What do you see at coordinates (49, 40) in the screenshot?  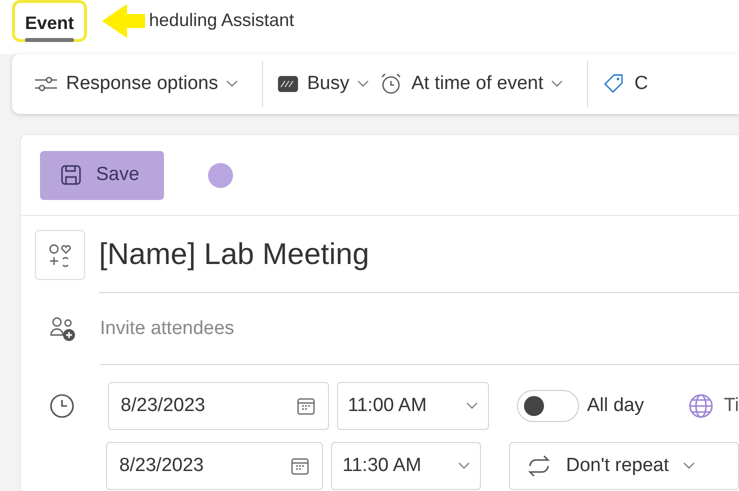 I see `selected-tab-underline` at bounding box center [49, 40].